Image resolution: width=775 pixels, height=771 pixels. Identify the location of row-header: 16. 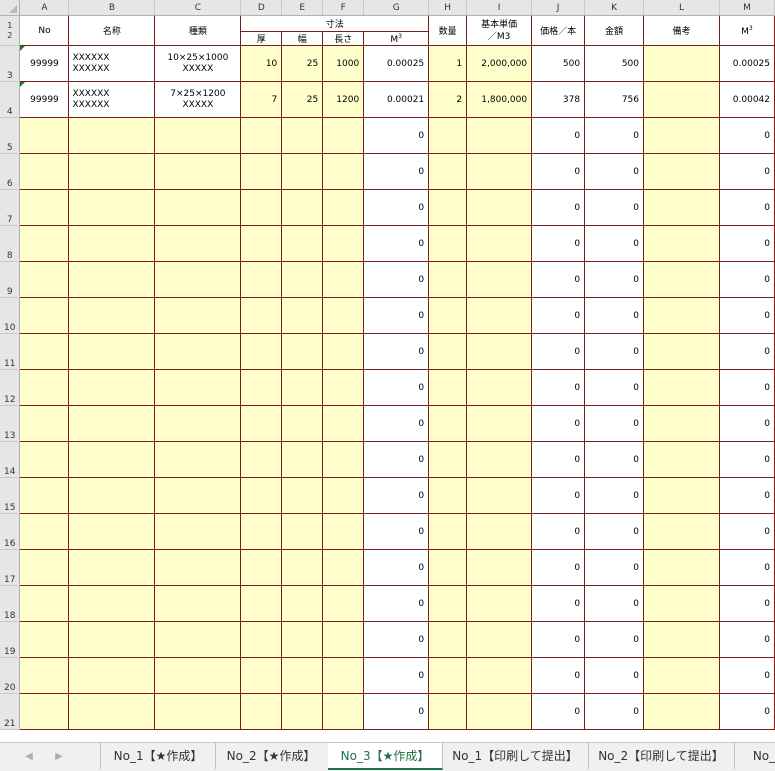
(10, 531).